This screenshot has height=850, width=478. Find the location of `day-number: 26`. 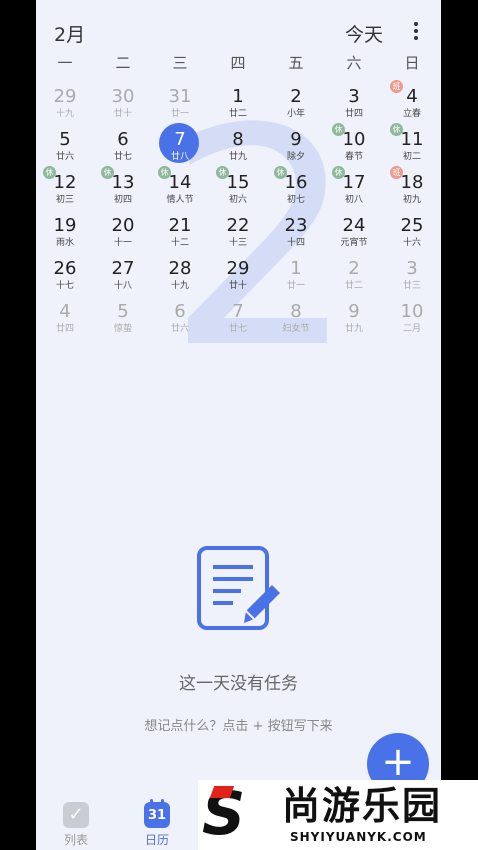

day-number: 26 is located at coordinates (65, 268).